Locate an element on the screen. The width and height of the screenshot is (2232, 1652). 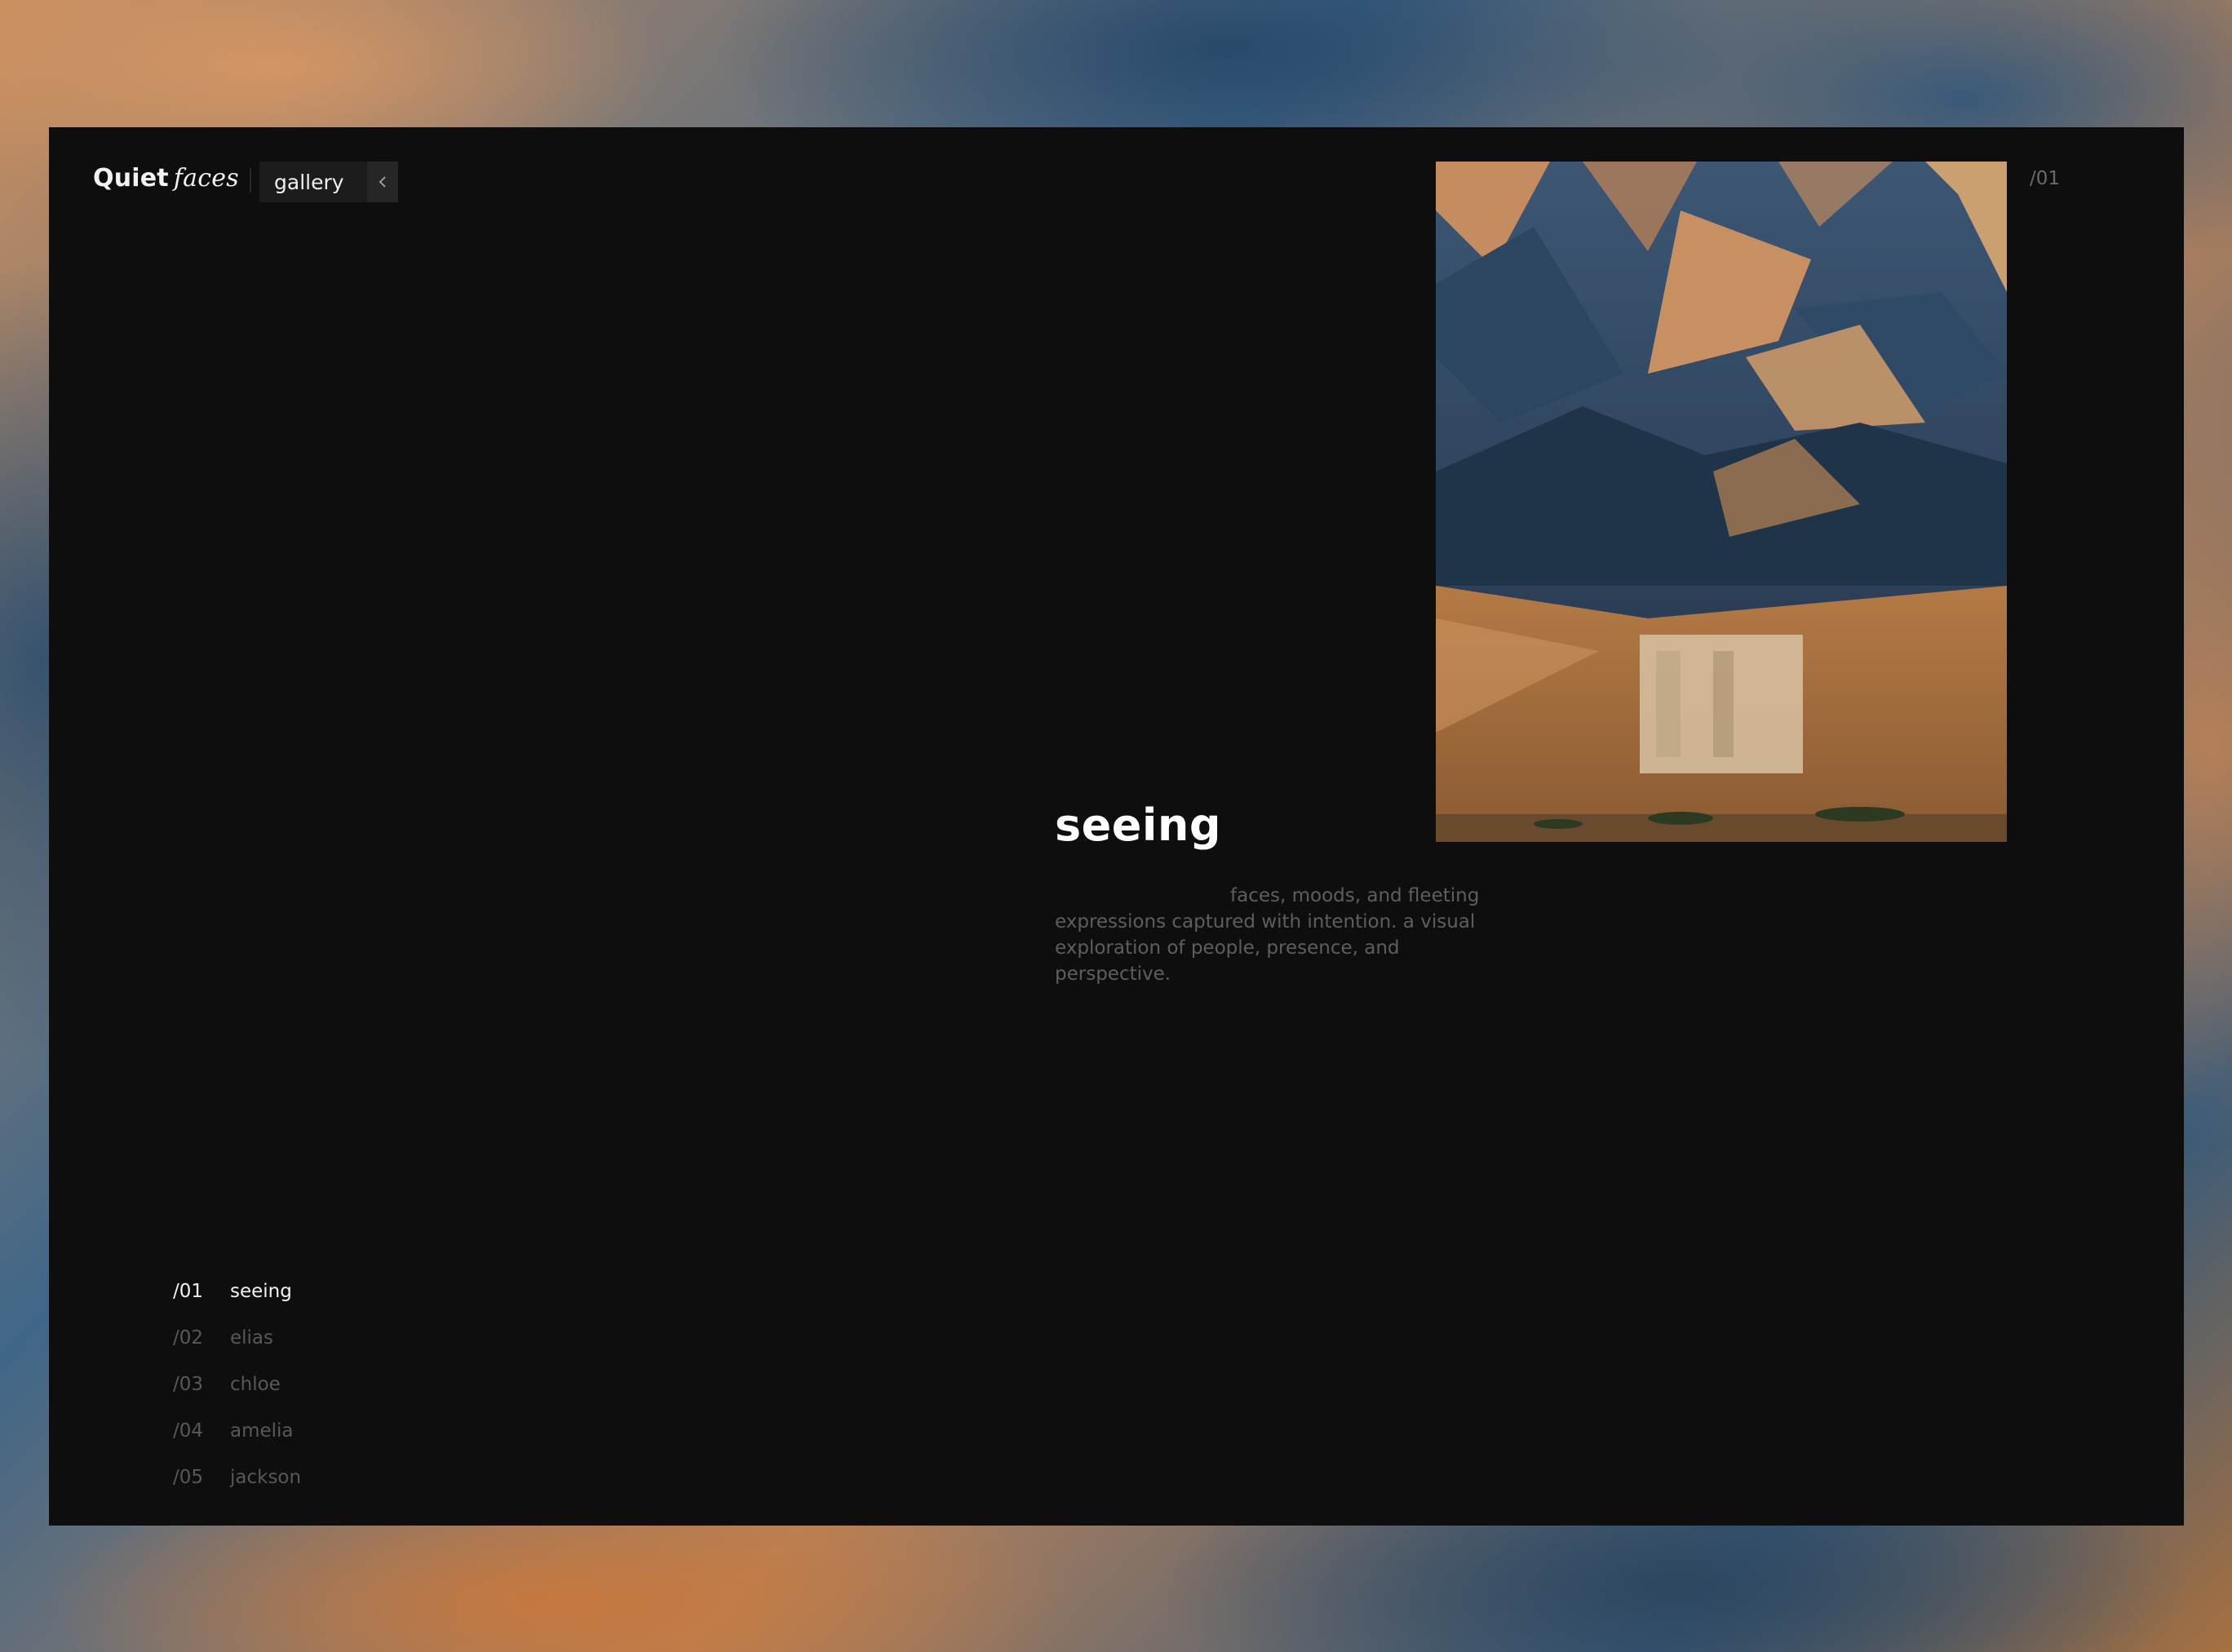
nav-item-label: elias is located at coordinates (252, 1337).